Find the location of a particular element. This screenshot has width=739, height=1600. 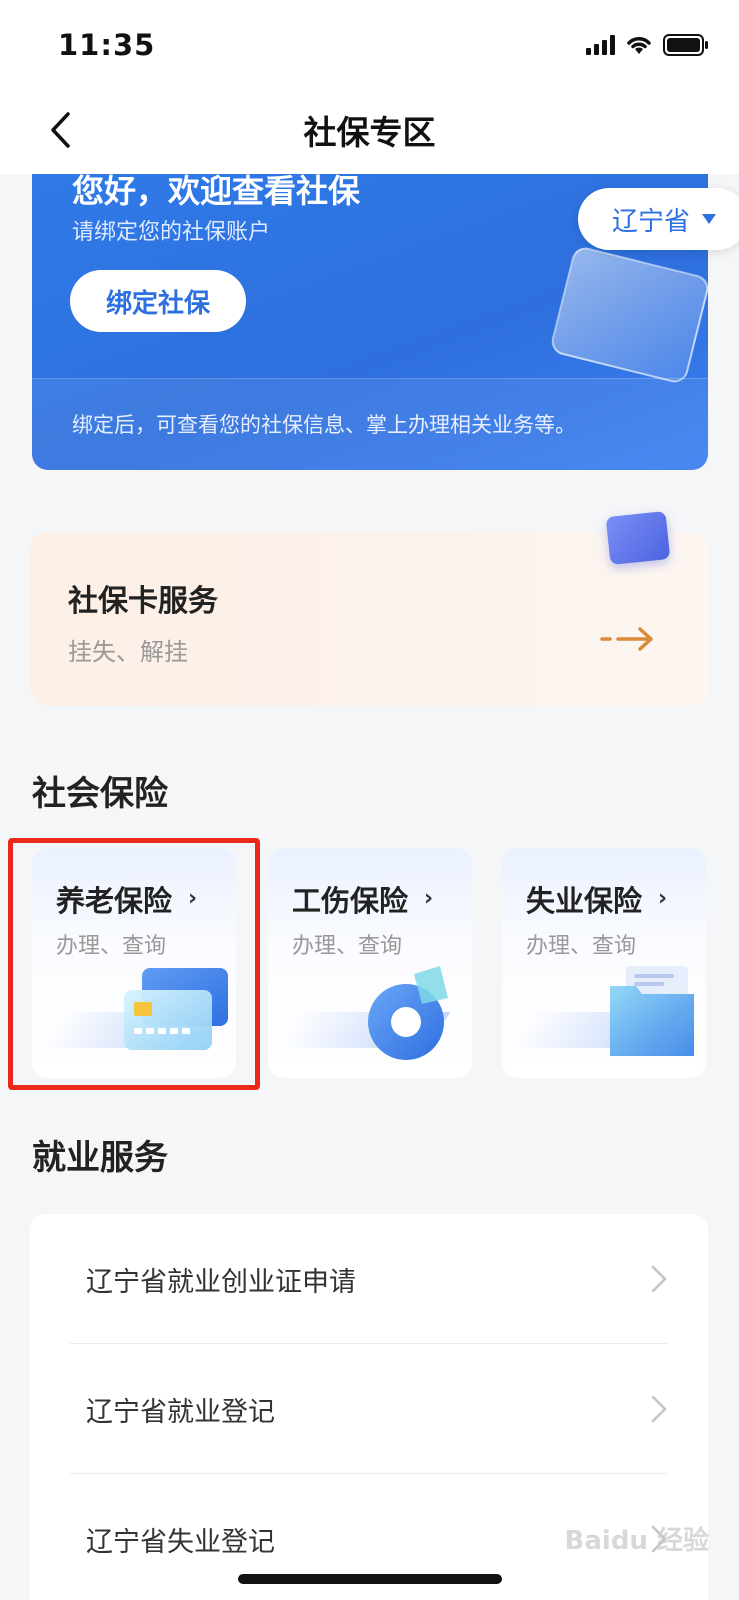

nav-bar: 社保专区 is located at coordinates (369, 133).